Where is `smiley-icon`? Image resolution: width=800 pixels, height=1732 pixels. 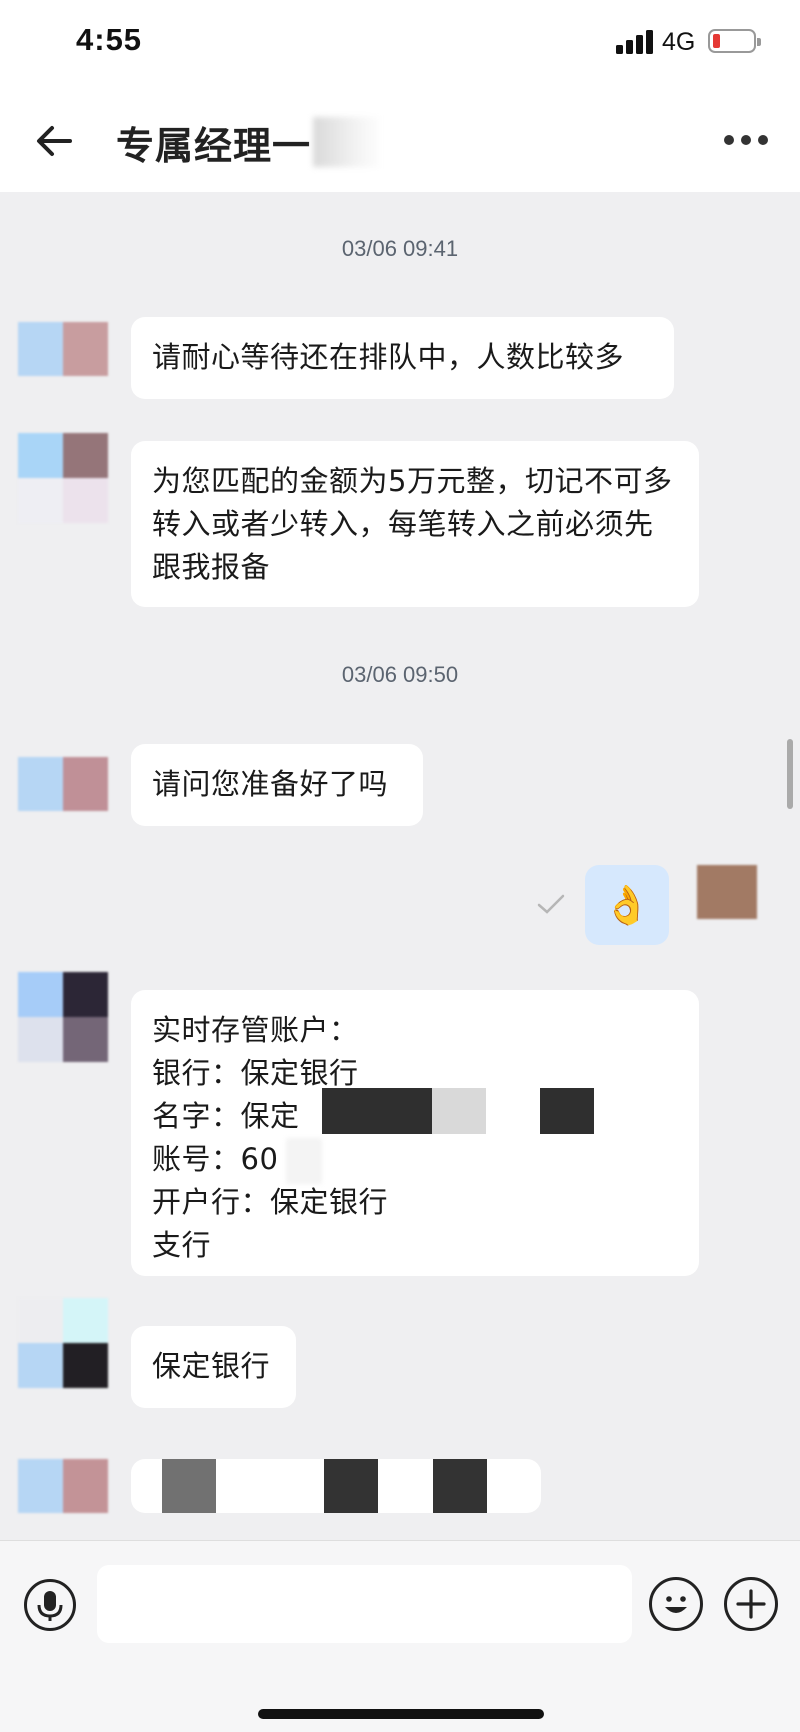 smiley-icon is located at coordinates (676, 1604).